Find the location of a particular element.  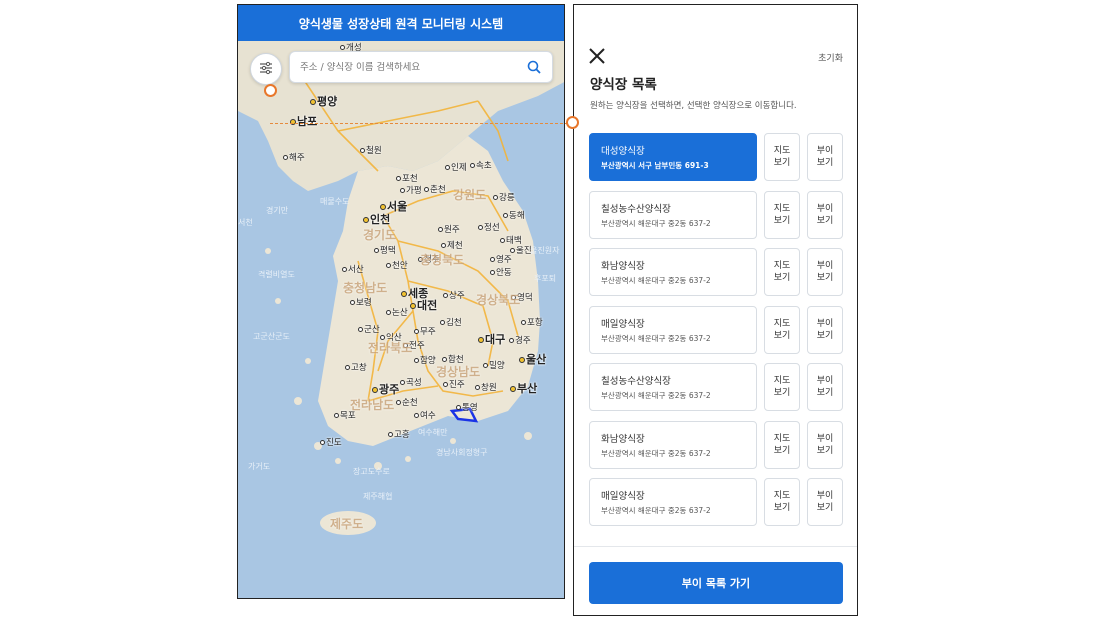

filter-sliders-icon is located at coordinates (266, 69).